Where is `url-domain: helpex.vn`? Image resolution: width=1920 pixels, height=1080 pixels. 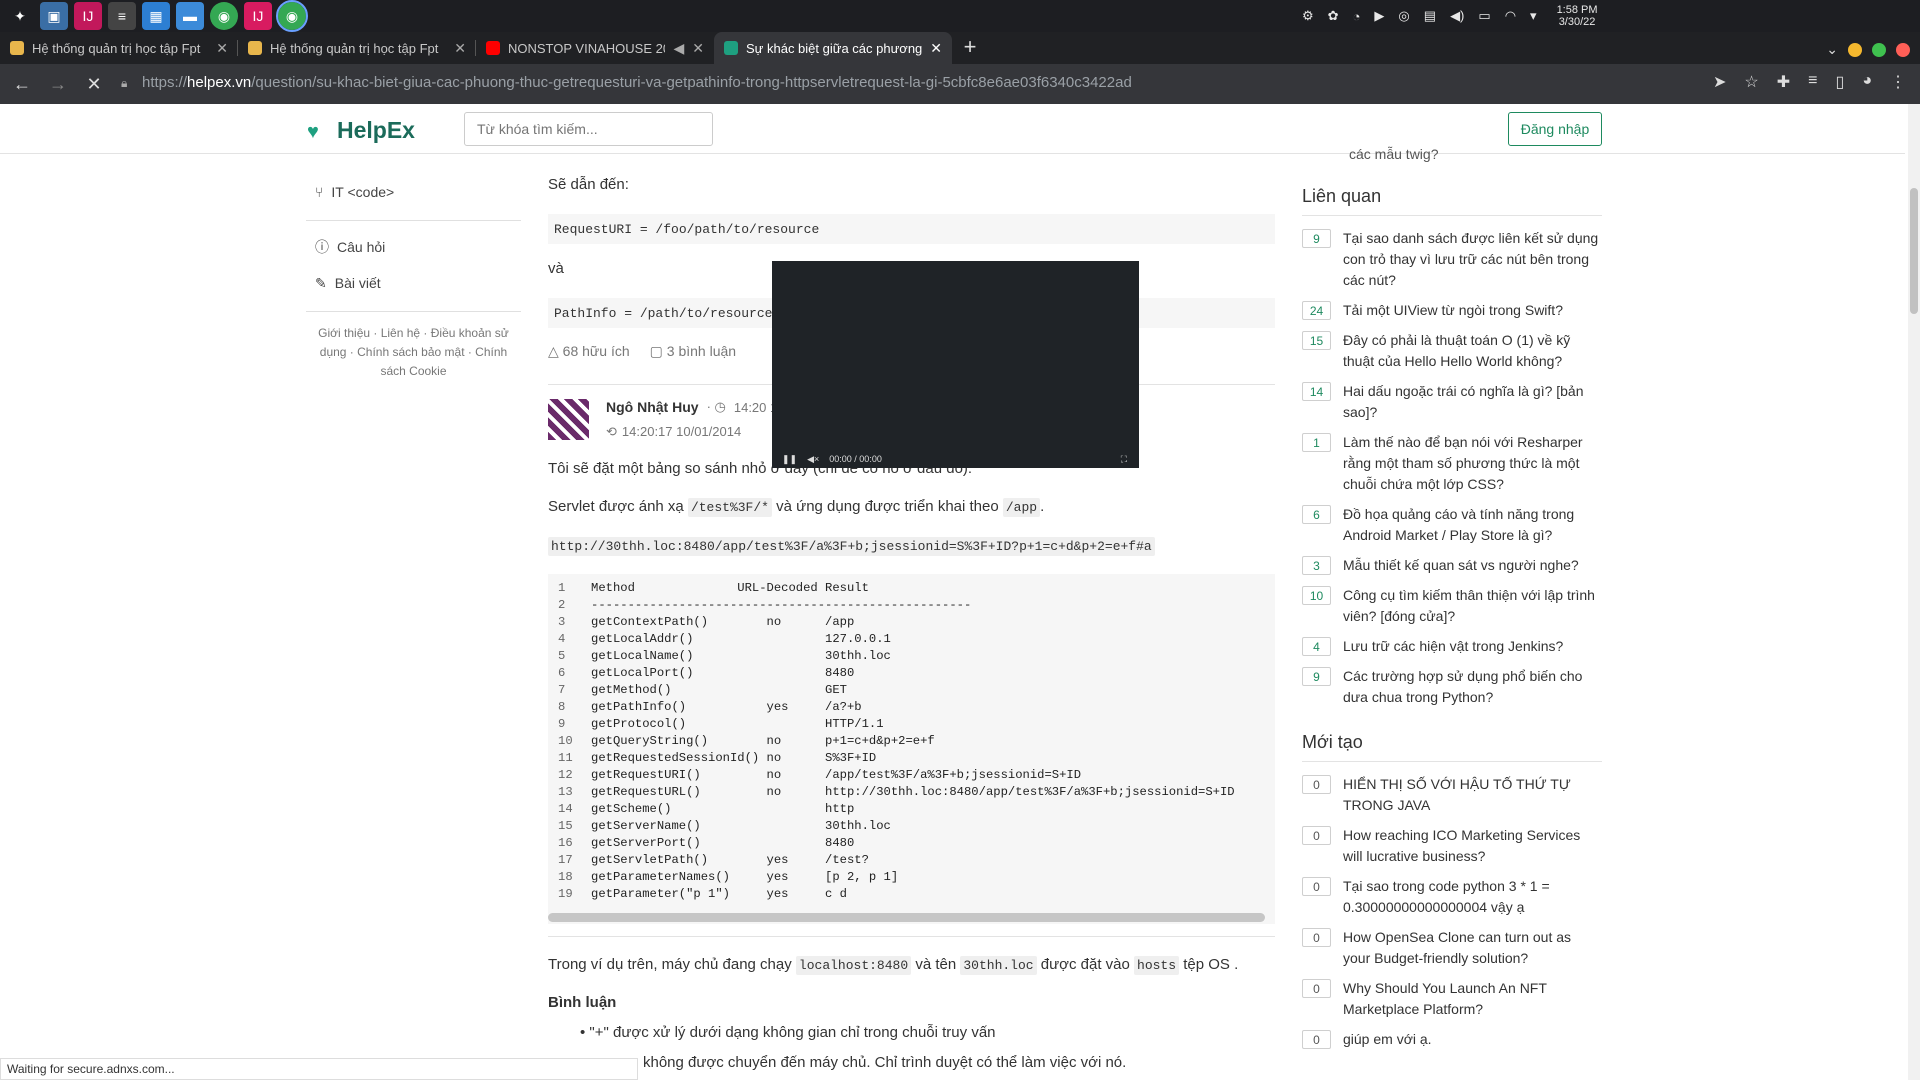
url-domain: helpex.vn is located at coordinates (219, 82).